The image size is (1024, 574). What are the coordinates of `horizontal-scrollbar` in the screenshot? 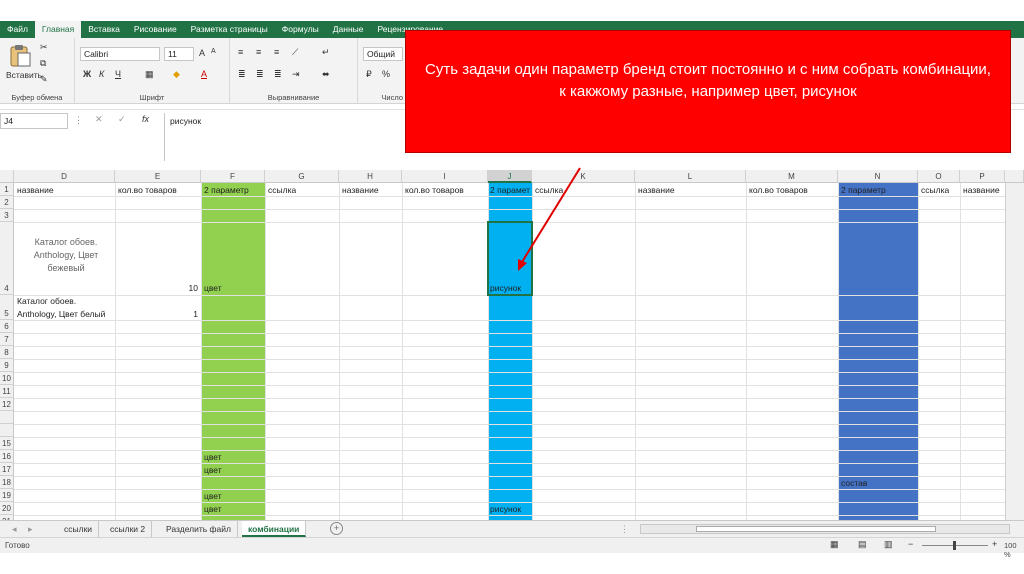 It's located at (825, 529).